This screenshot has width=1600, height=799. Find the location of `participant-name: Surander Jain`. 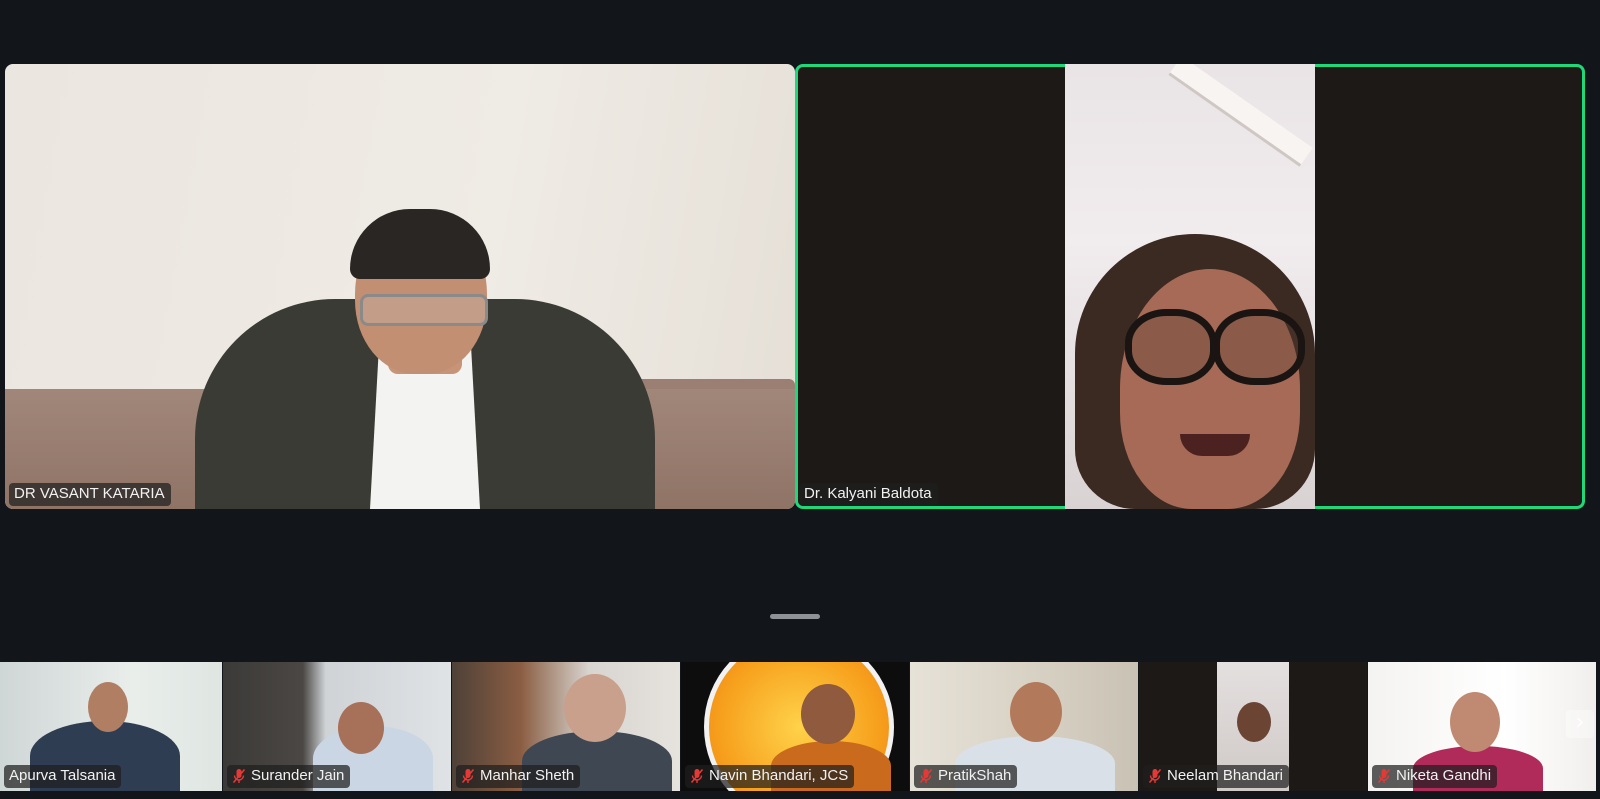

participant-name: Surander Jain is located at coordinates (298, 775).